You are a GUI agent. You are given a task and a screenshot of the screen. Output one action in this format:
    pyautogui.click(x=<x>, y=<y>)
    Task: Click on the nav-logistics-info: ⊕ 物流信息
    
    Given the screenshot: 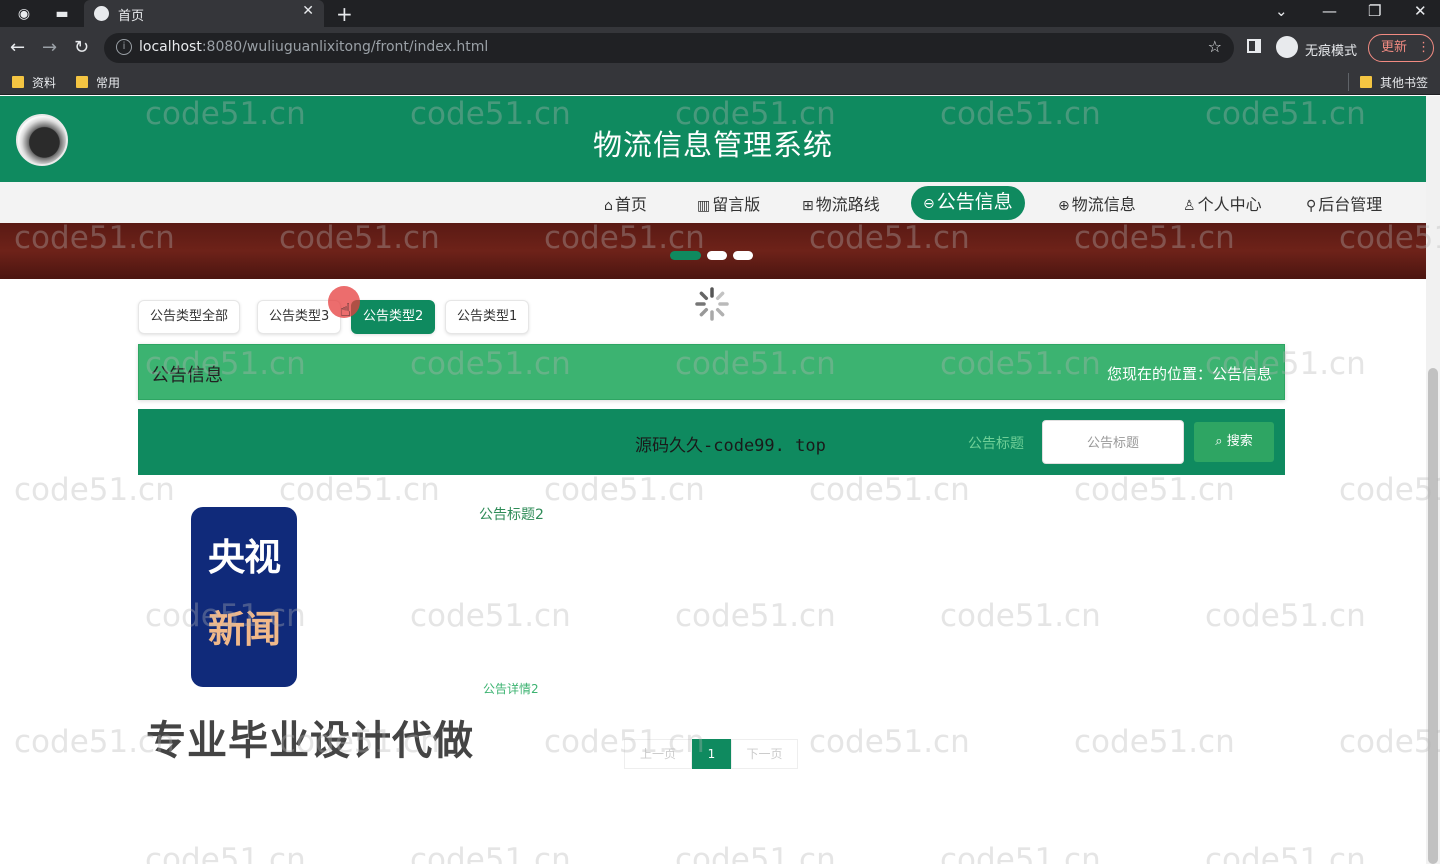 What is the action you would take?
    pyautogui.click(x=1097, y=203)
    